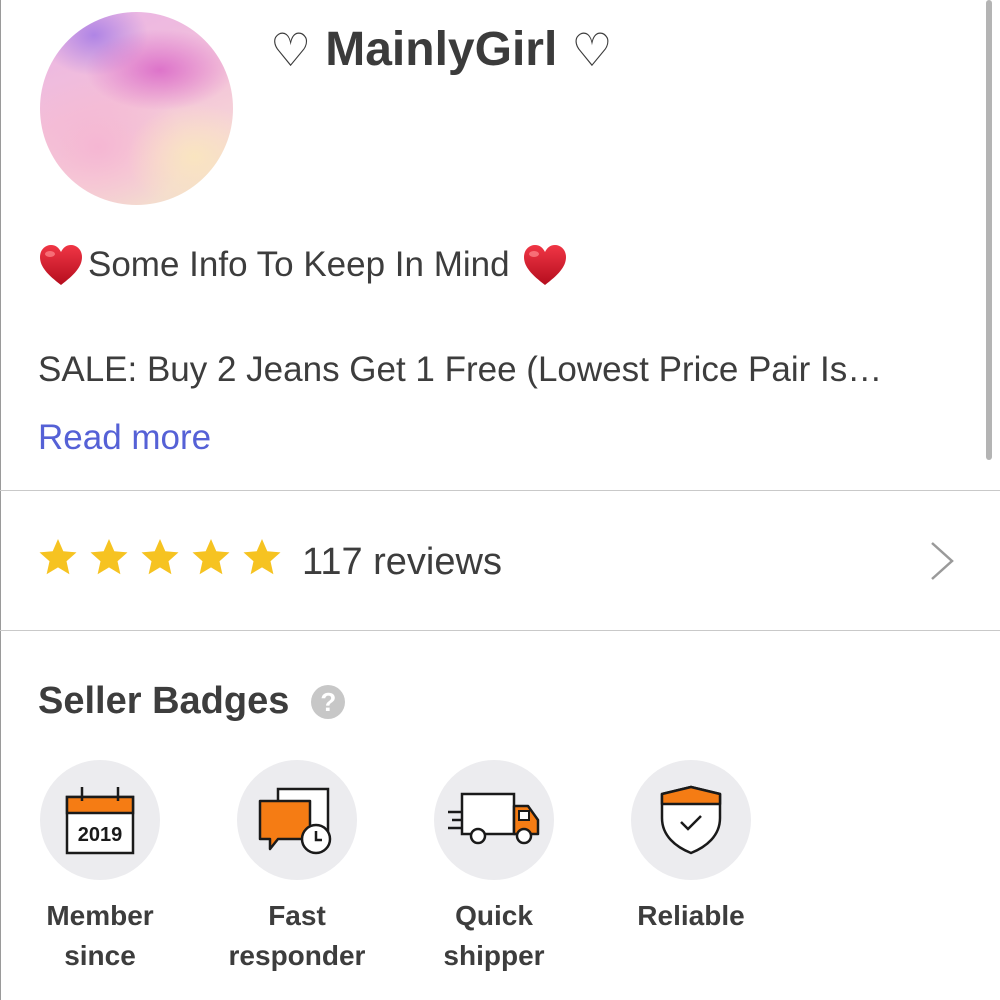 This screenshot has width=1000, height=1000. I want to click on badge-label-line2: since, so click(100, 955).